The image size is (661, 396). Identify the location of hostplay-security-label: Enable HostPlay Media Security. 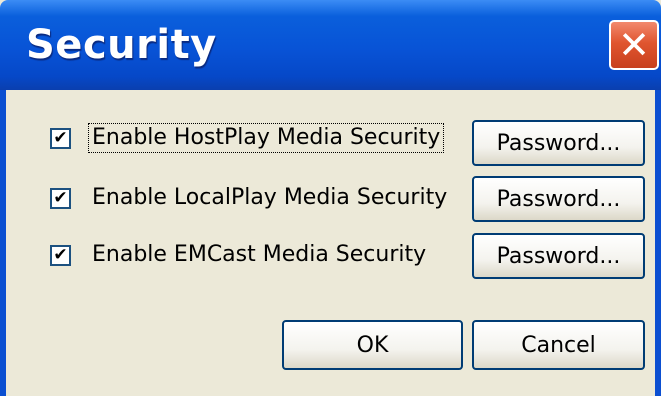
(266, 138).